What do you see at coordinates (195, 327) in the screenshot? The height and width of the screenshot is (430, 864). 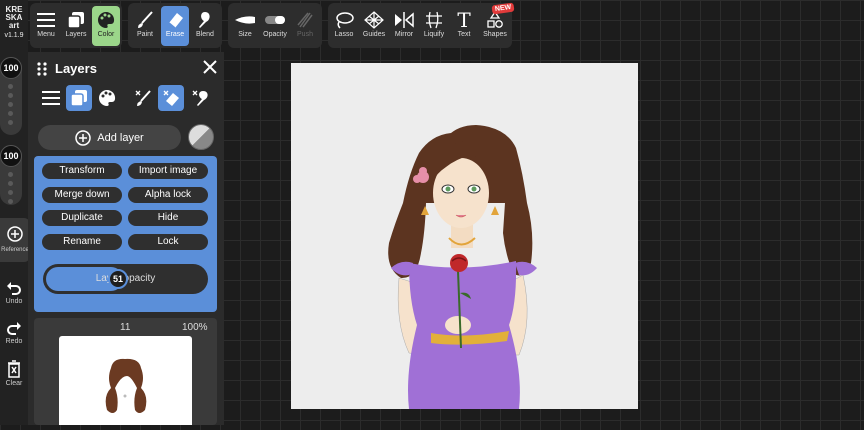 I see `layer-opacity-percent: 100%` at bounding box center [195, 327].